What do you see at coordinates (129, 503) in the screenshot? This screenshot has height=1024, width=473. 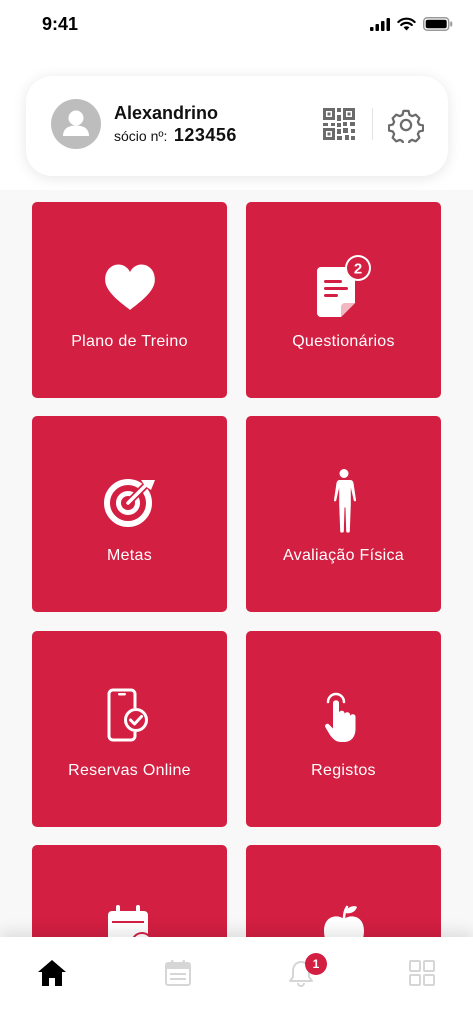 I see `target-icon` at bounding box center [129, 503].